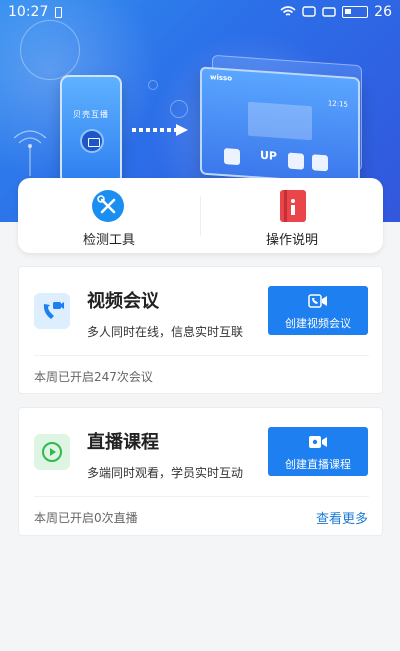 The image size is (400, 651). Describe the element at coordinates (337, 104) in the screenshot. I see `tablet-clock: 12:15` at that location.